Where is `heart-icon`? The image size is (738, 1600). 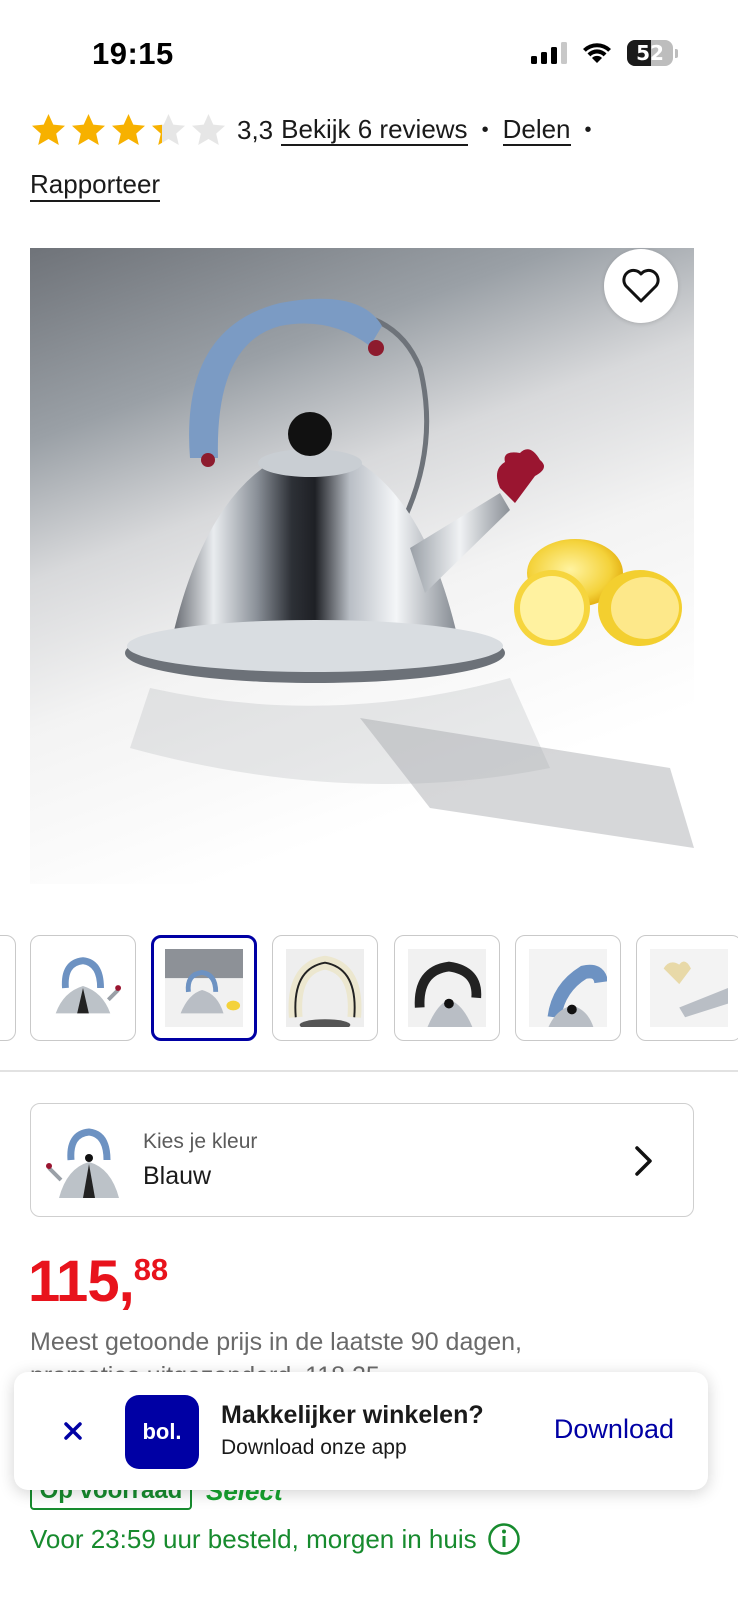
heart-icon is located at coordinates (641, 285).